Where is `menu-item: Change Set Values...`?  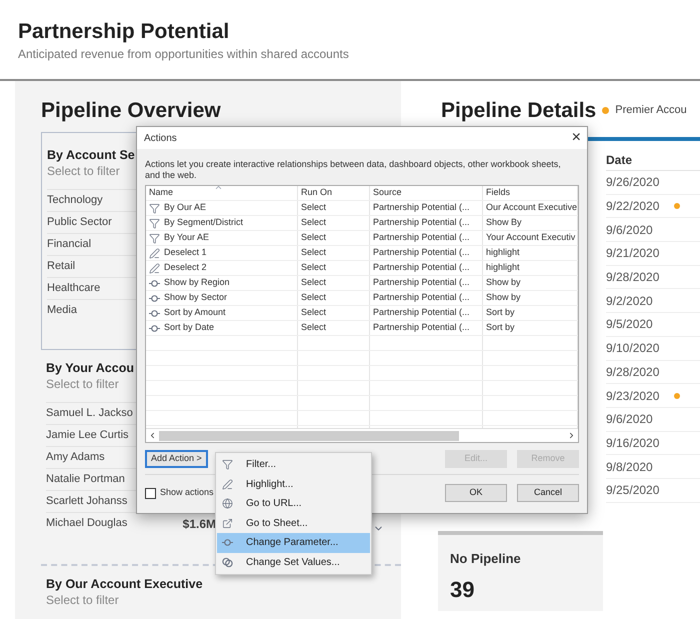
menu-item: Change Set Values... is located at coordinates (293, 562).